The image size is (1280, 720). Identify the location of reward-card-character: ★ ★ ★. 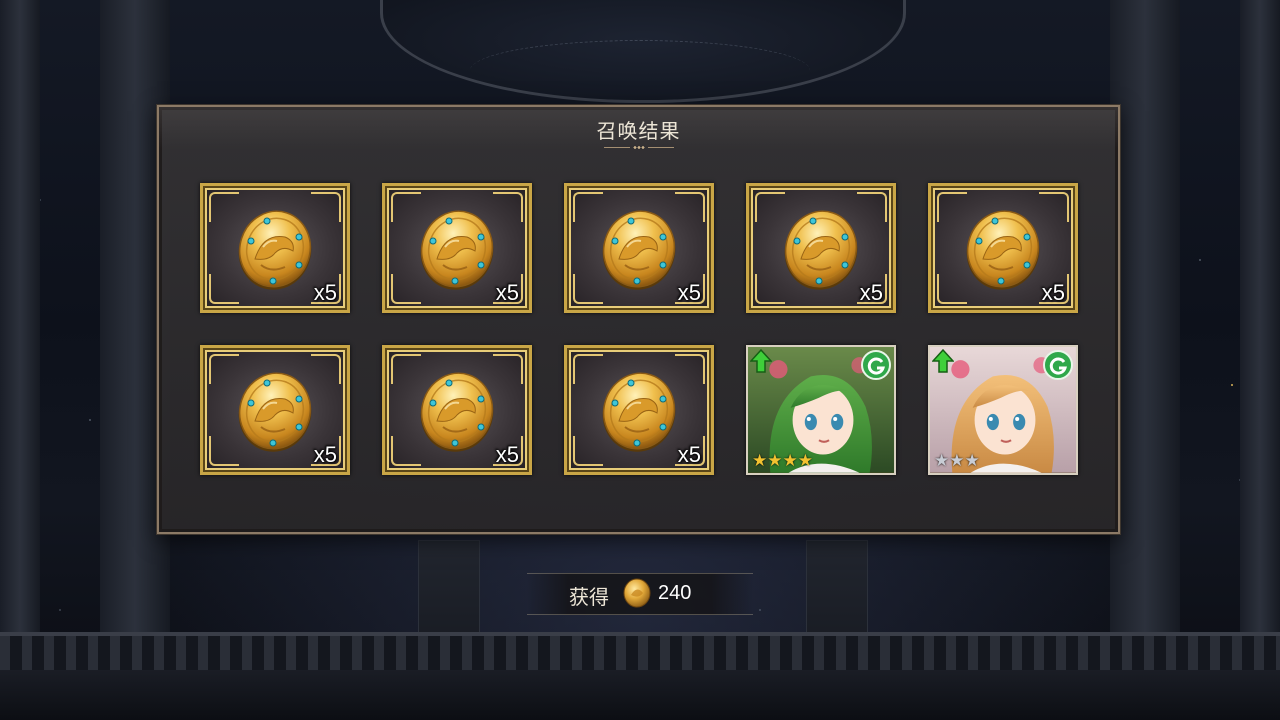
(1003, 410).